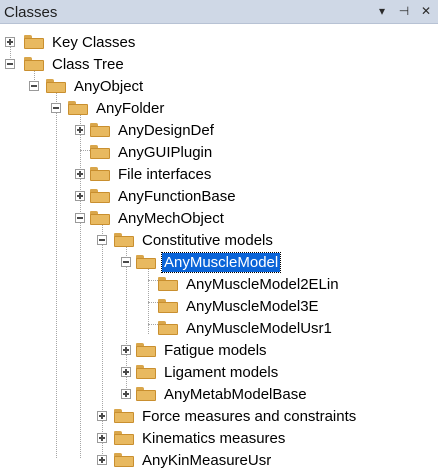 The image size is (438, 470). I want to click on panel-title: Classes, so click(31, 12).